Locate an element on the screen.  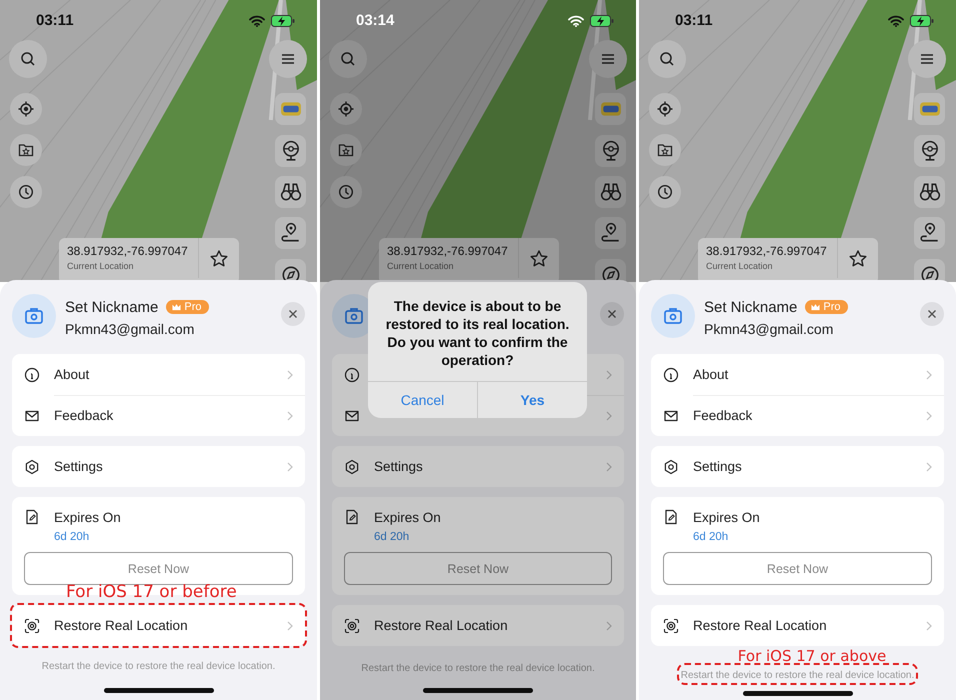
status-time: 03:14 is located at coordinates (376, 20).